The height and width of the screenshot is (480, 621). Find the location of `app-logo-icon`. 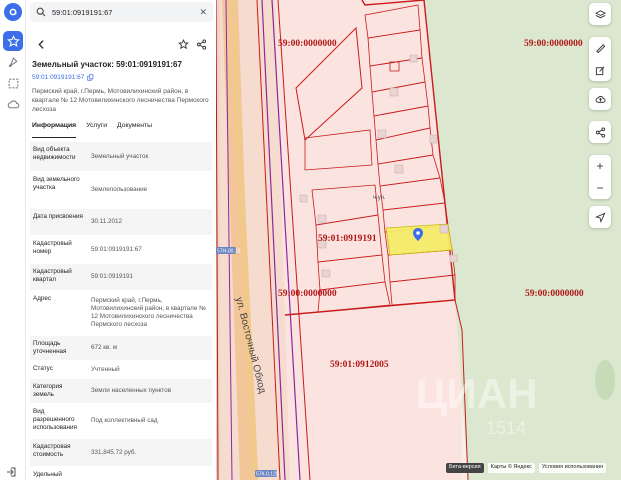

app-logo-icon is located at coordinates (13, 12).